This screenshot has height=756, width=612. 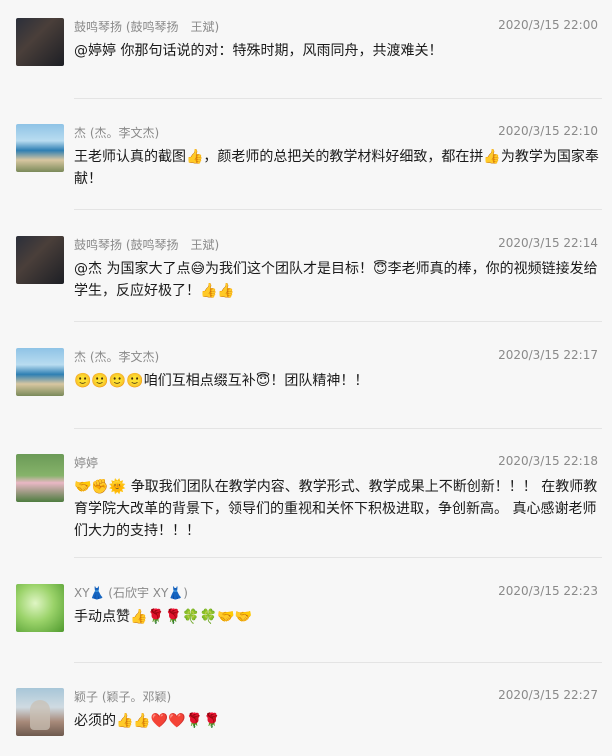 I want to click on message-text: 手动点赞👍🌹🌹🍀🍀🤝🤝, so click(x=163, y=617).